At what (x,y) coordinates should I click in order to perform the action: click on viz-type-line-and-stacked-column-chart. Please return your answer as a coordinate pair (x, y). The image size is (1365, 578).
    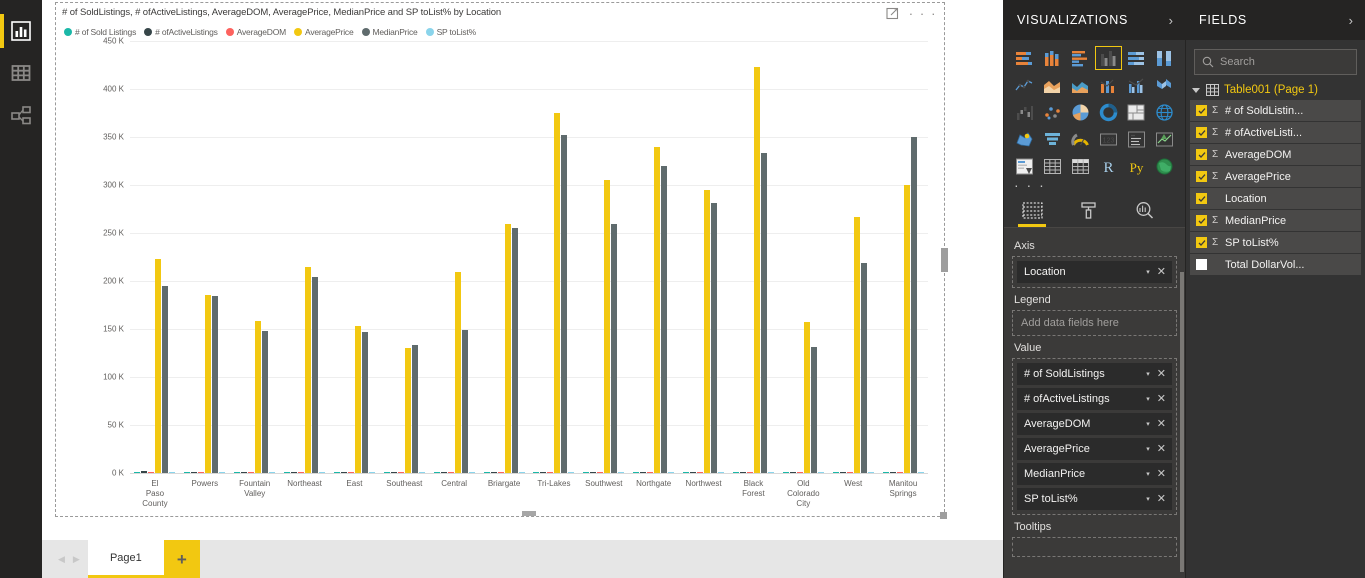
    Looking at the image, I should click on (1108, 85).